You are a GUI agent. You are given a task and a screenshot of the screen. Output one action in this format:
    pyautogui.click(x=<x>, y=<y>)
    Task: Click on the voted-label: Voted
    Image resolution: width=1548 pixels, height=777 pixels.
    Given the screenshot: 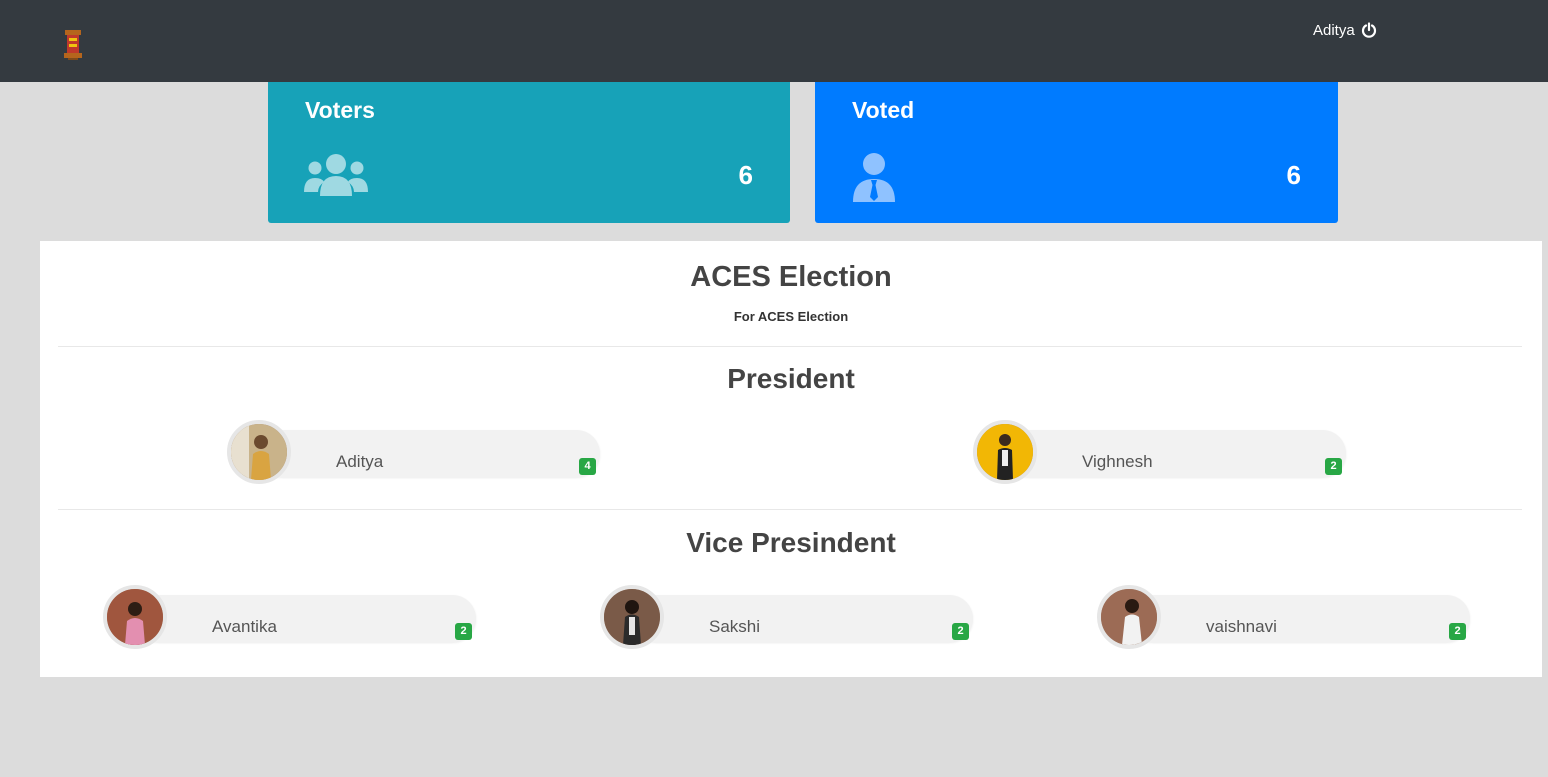 What is the action you would take?
    pyautogui.click(x=883, y=110)
    